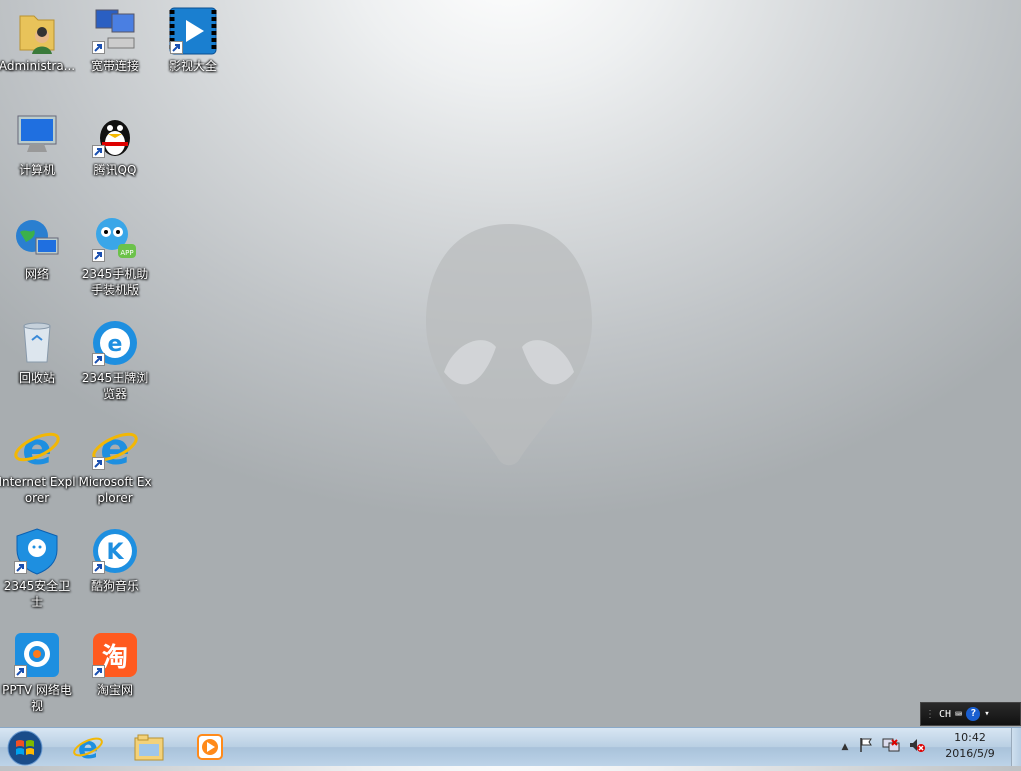 The height and width of the screenshot is (771, 1021). What do you see at coordinates (986, 714) in the screenshot?
I see `langbar-options-icon: ▾` at bounding box center [986, 714].